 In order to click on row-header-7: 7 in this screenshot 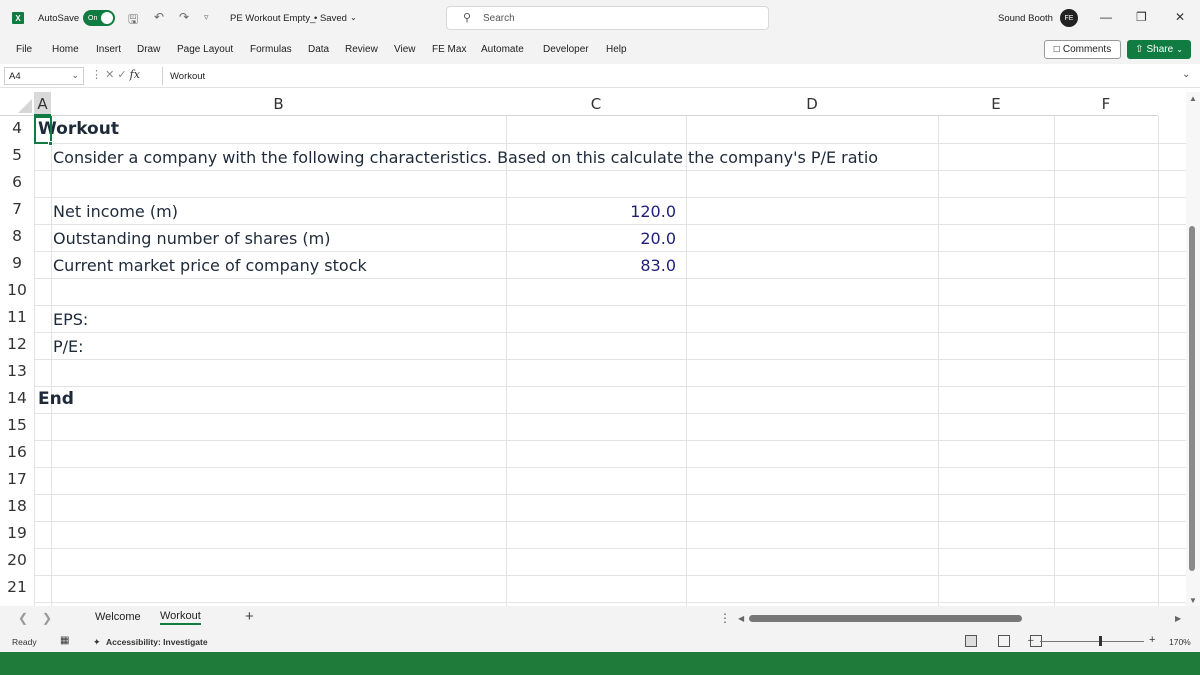, I will do `click(17, 209)`.